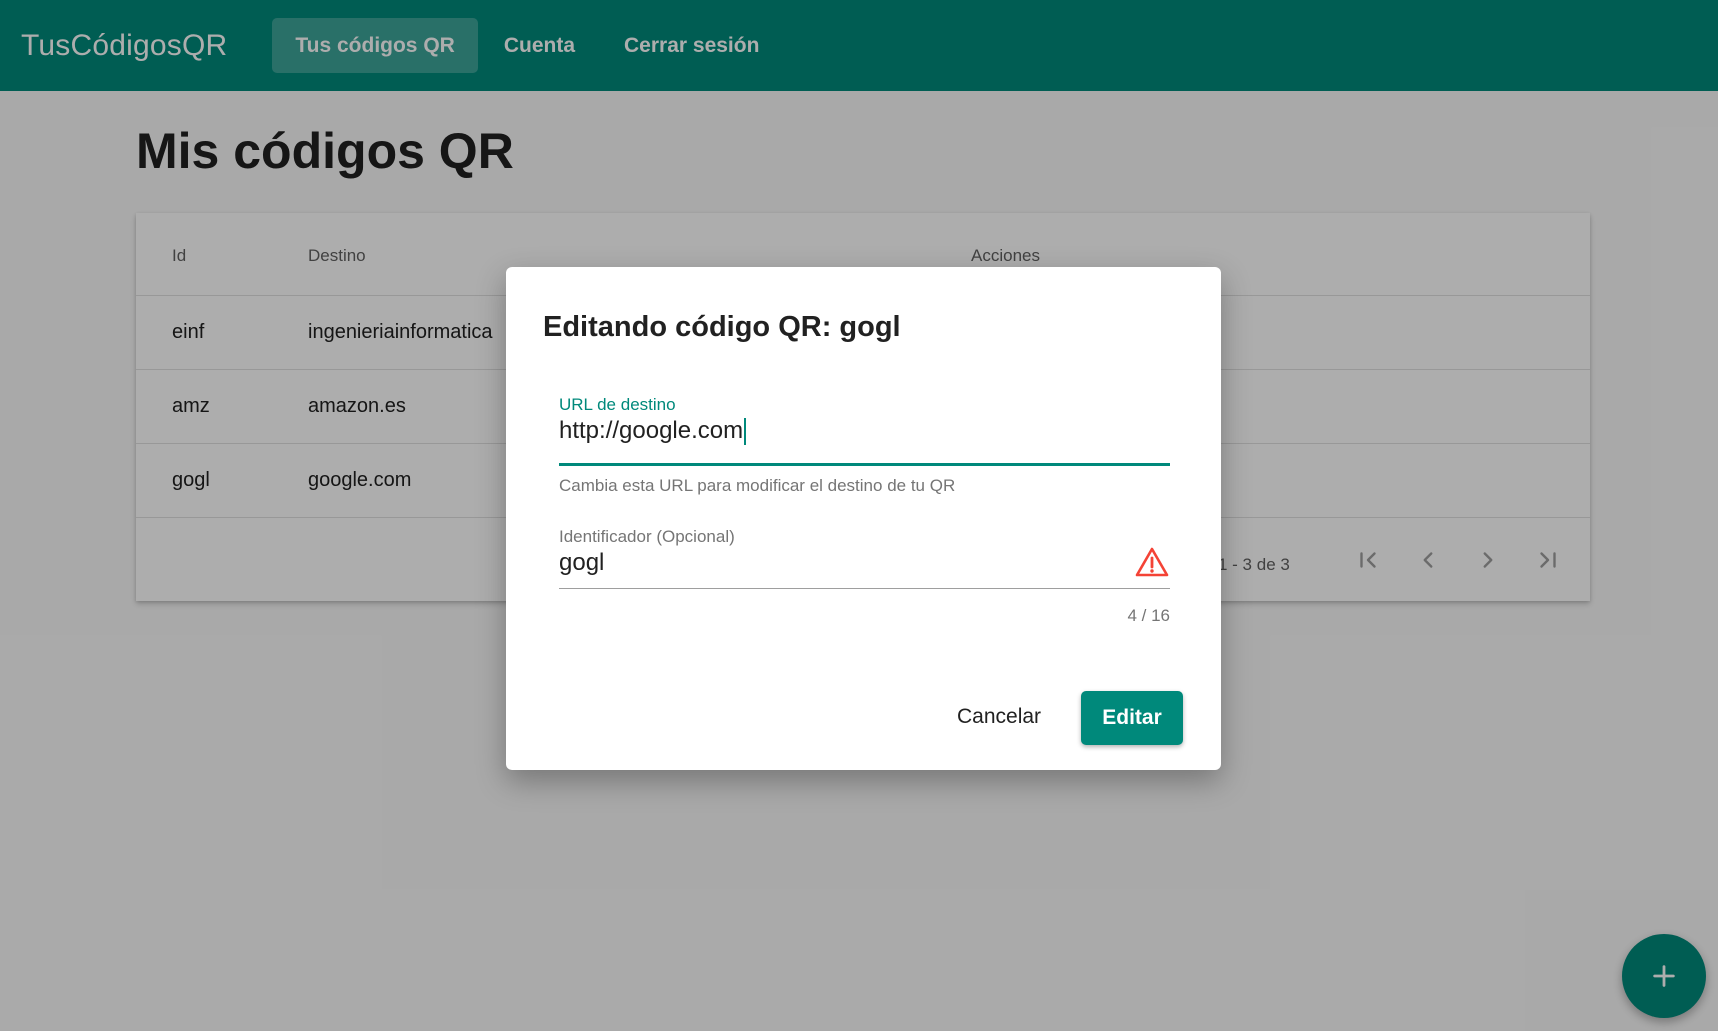 This screenshot has width=1718, height=1031. I want to click on edit-submit-button: Editar, so click(1132, 718).